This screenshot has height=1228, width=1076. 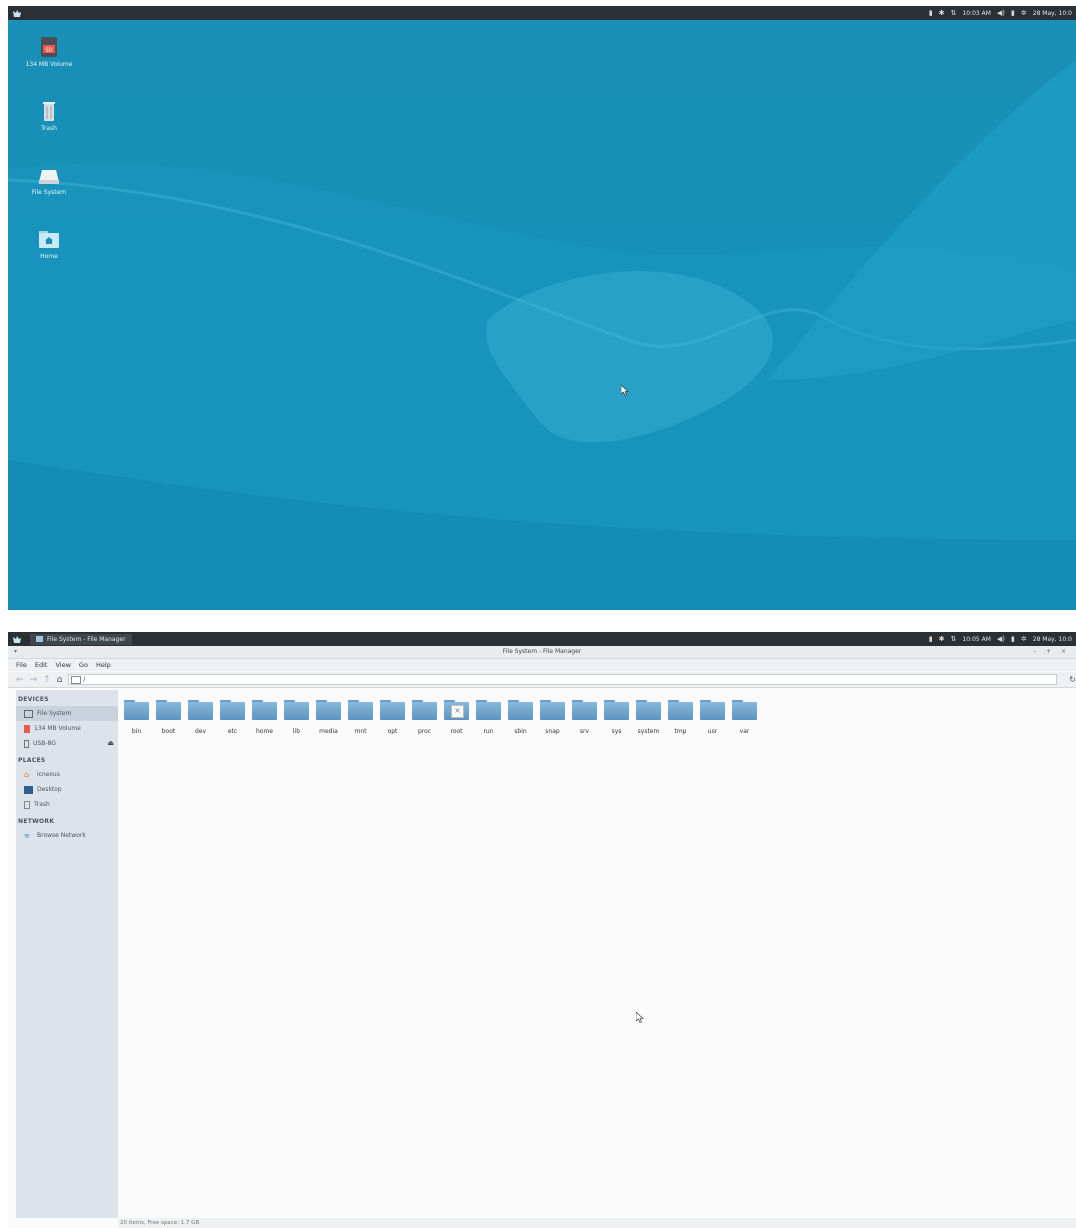 What do you see at coordinates (67, 713) in the screenshot?
I see `sidebar-item-file-system: File System` at bounding box center [67, 713].